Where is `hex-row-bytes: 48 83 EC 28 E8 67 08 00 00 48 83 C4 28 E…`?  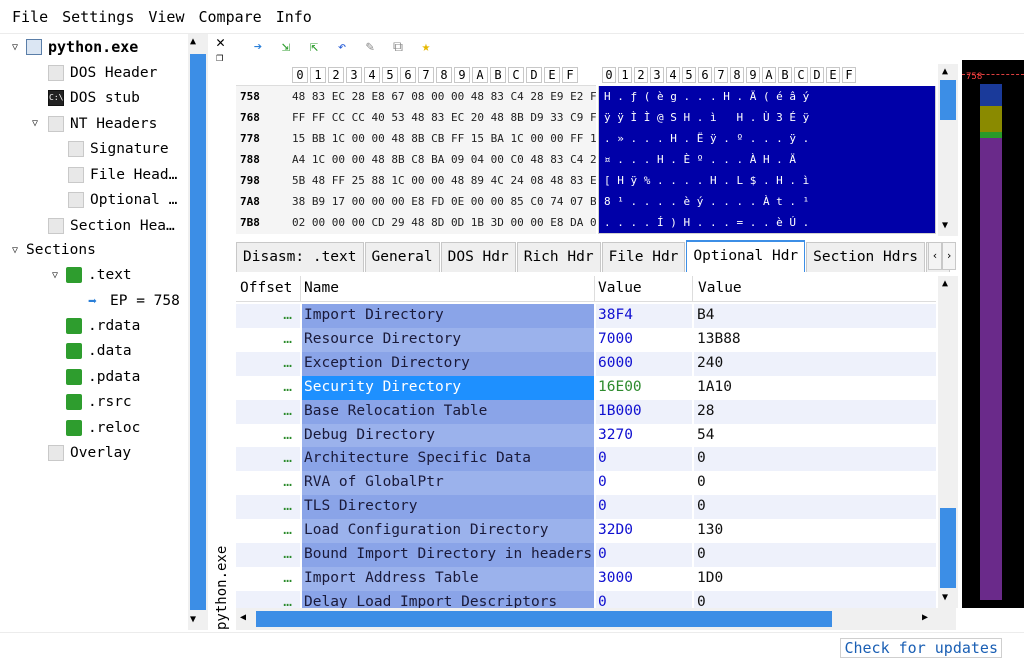
hex-row-bytes: 48 83 EC 28 E8 67 08 00 00 48 83 C4 28 E… is located at coordinates (444, 96).